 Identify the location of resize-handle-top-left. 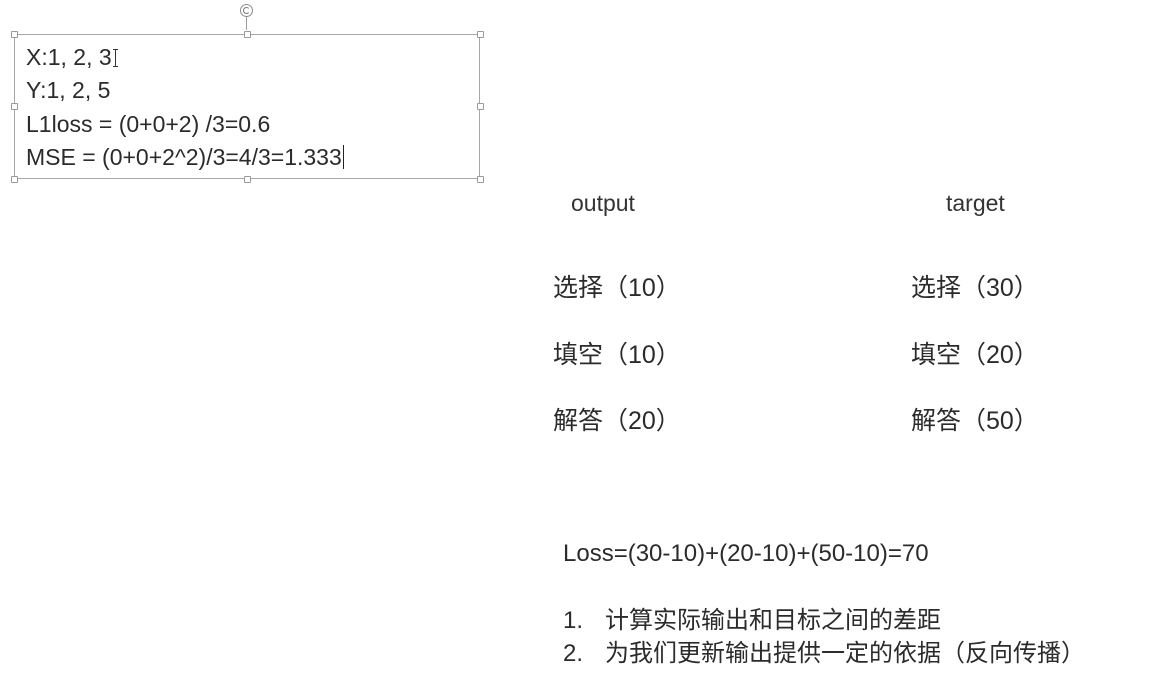
(14, 34).